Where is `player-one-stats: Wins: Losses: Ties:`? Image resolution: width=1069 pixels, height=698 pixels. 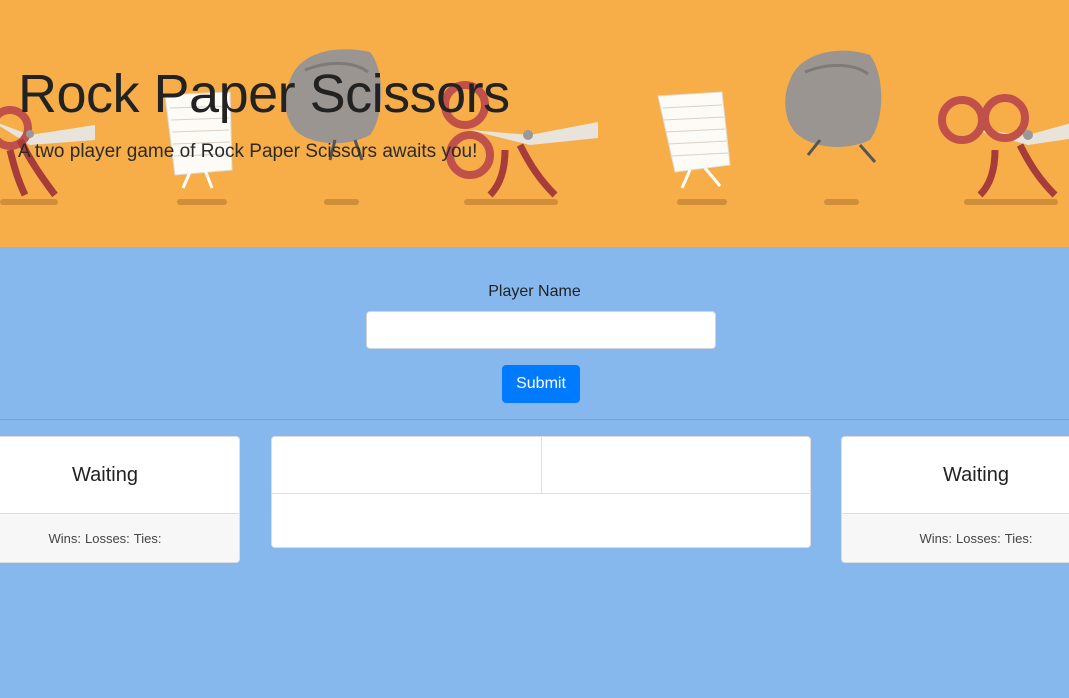 player-one-stats: Wins: Losses: Ties: is located at coordinates (119, 538).